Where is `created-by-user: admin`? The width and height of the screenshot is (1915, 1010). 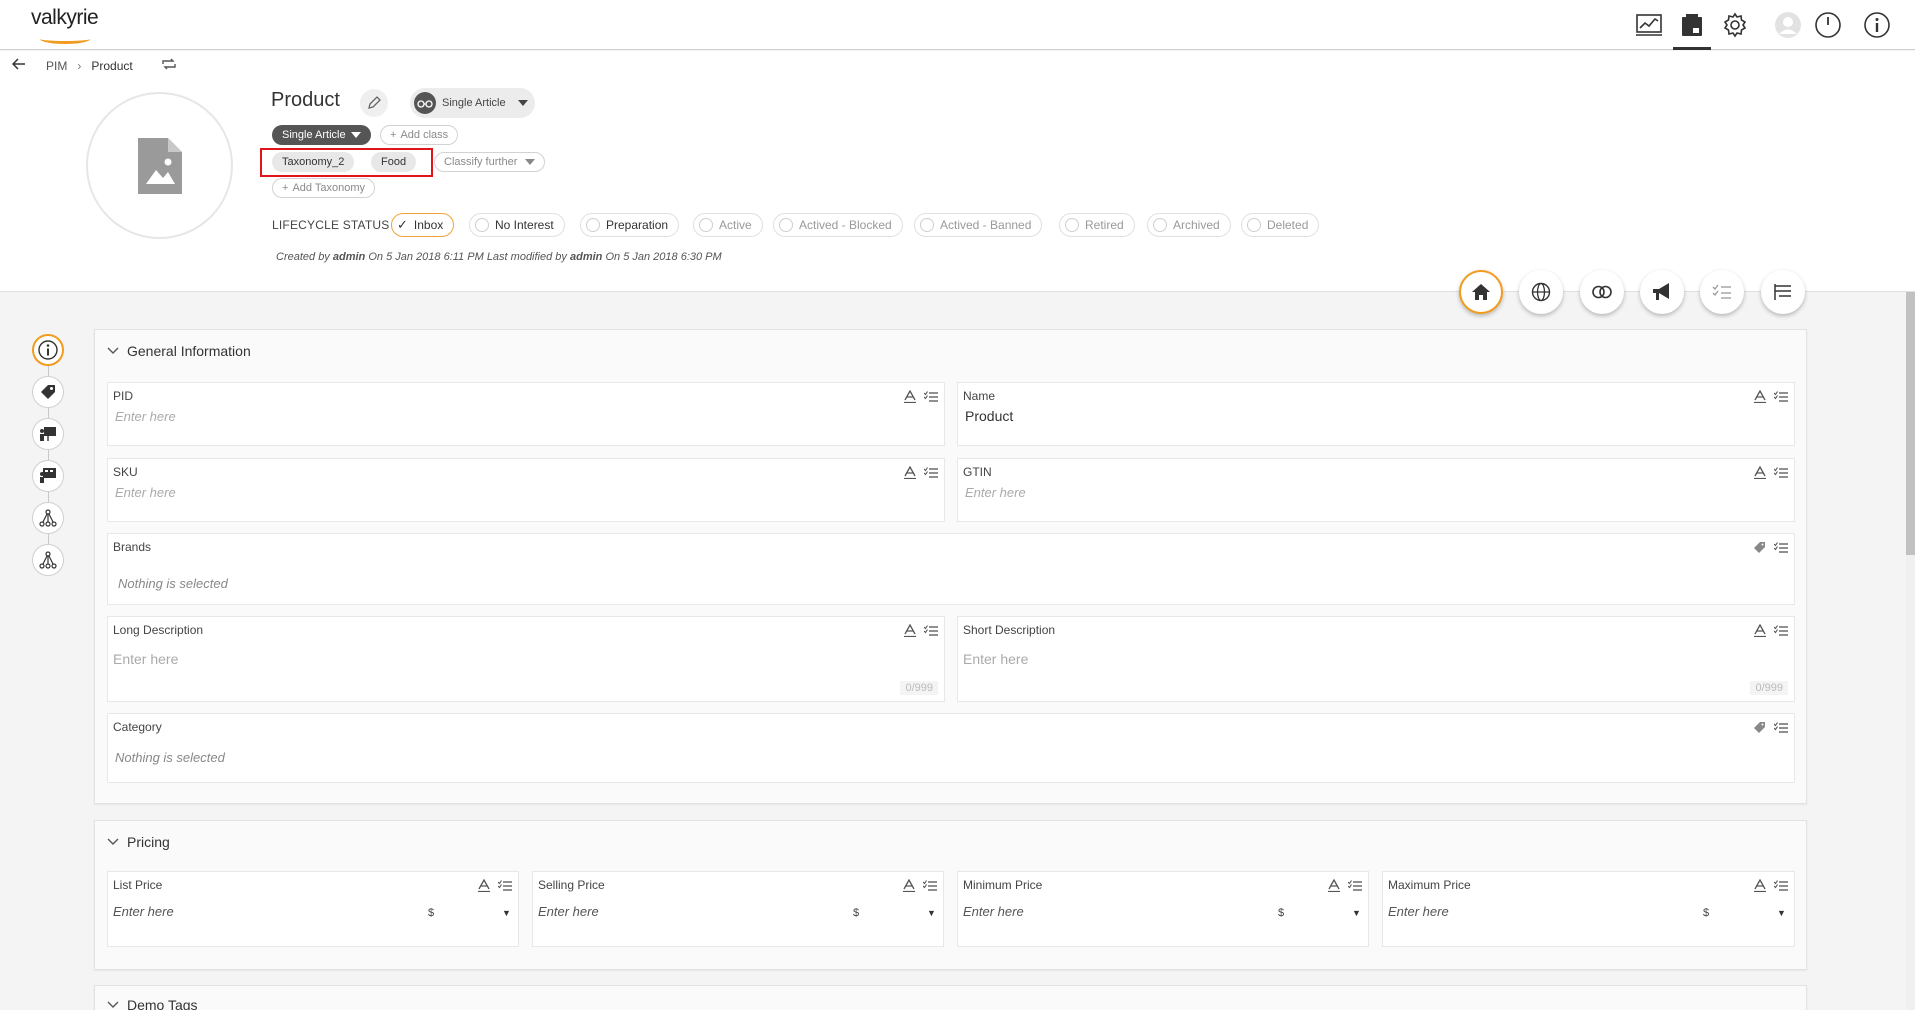 created-by-user: admin is located at coordinates (349, 257).